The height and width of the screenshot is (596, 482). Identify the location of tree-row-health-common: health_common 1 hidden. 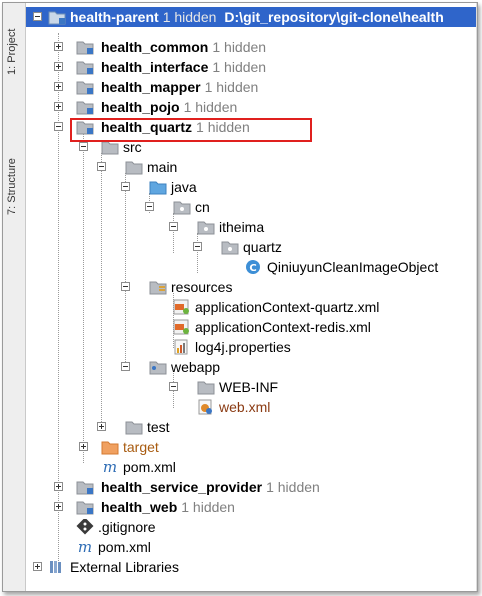
(251, 47).